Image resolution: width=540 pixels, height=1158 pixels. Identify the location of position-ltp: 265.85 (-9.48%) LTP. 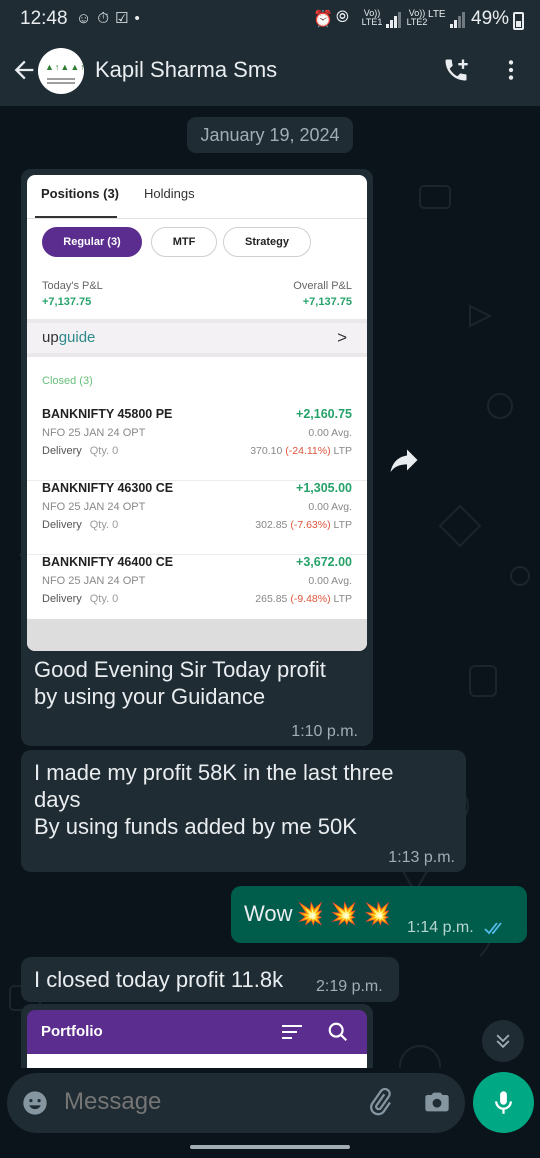
(303, 599).